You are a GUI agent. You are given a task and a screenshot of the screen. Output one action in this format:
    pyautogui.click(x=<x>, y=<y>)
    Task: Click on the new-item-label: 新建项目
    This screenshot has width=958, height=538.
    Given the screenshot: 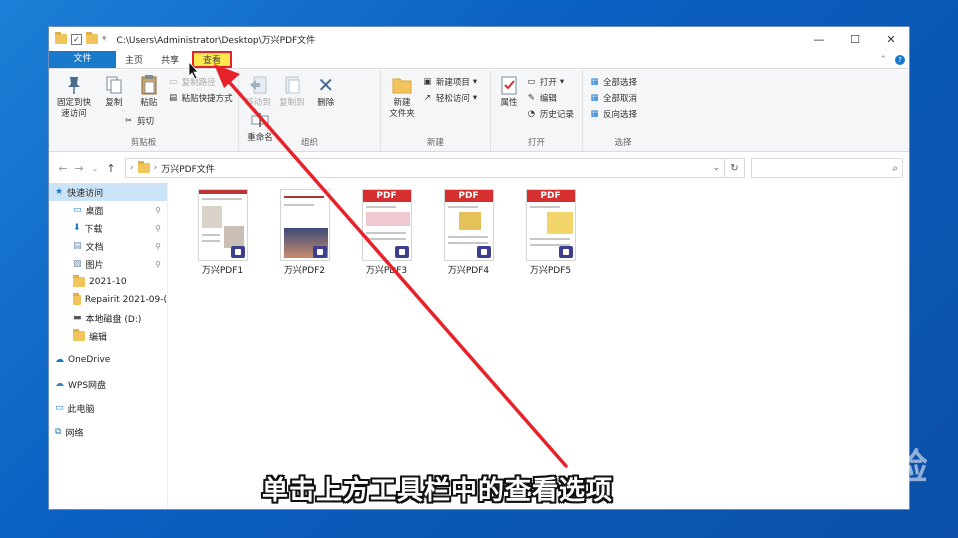 What is the action you would take?
    pyautogui.click(x=452, y=82)
    